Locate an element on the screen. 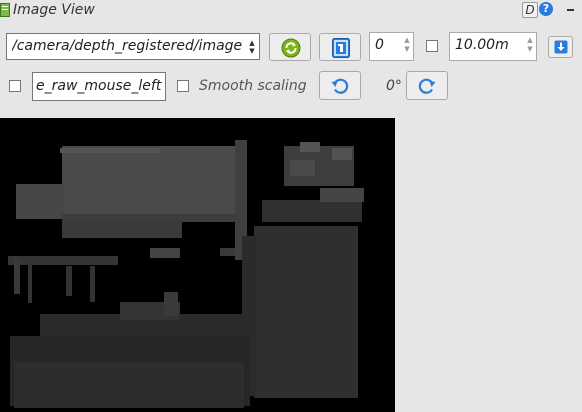 The height and width of the screenshot is (412, 582). save-image-button is located at coordinates (340, 47).